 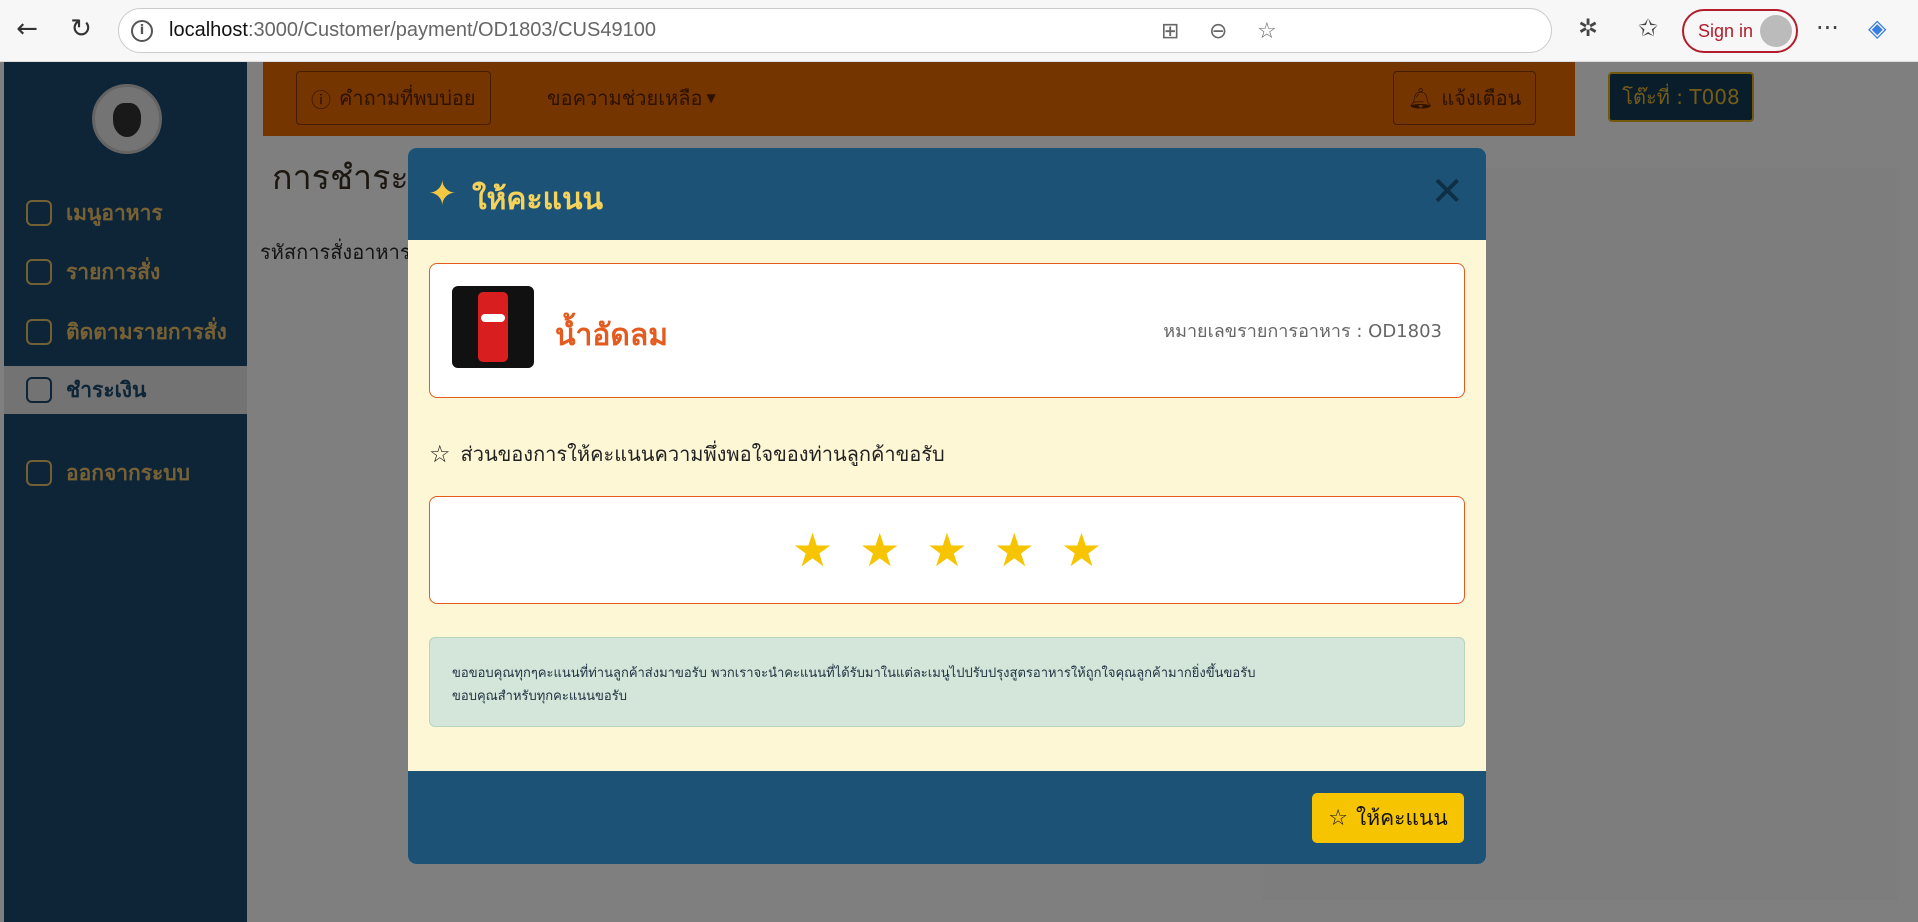 I want to click on favorites-icon: ✩, so click(x=1648, y=28).